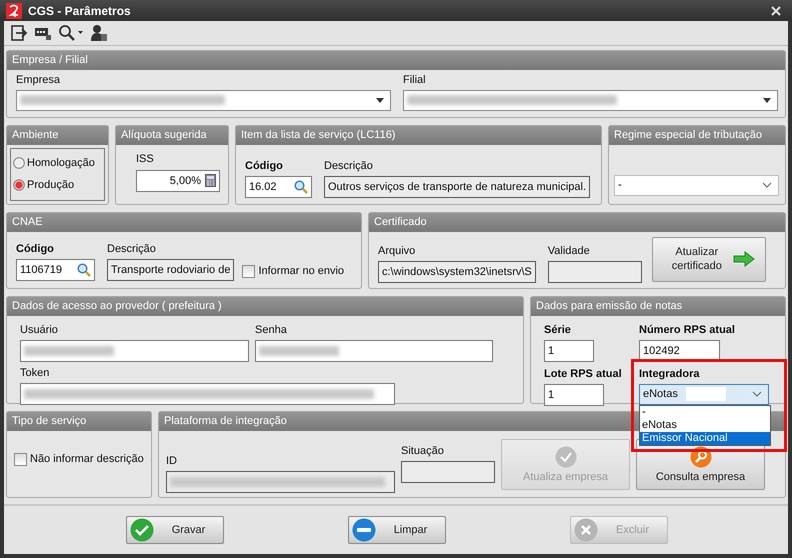  I want to click on descricao-field: Transporte rodoviario de, so click(170, 269).